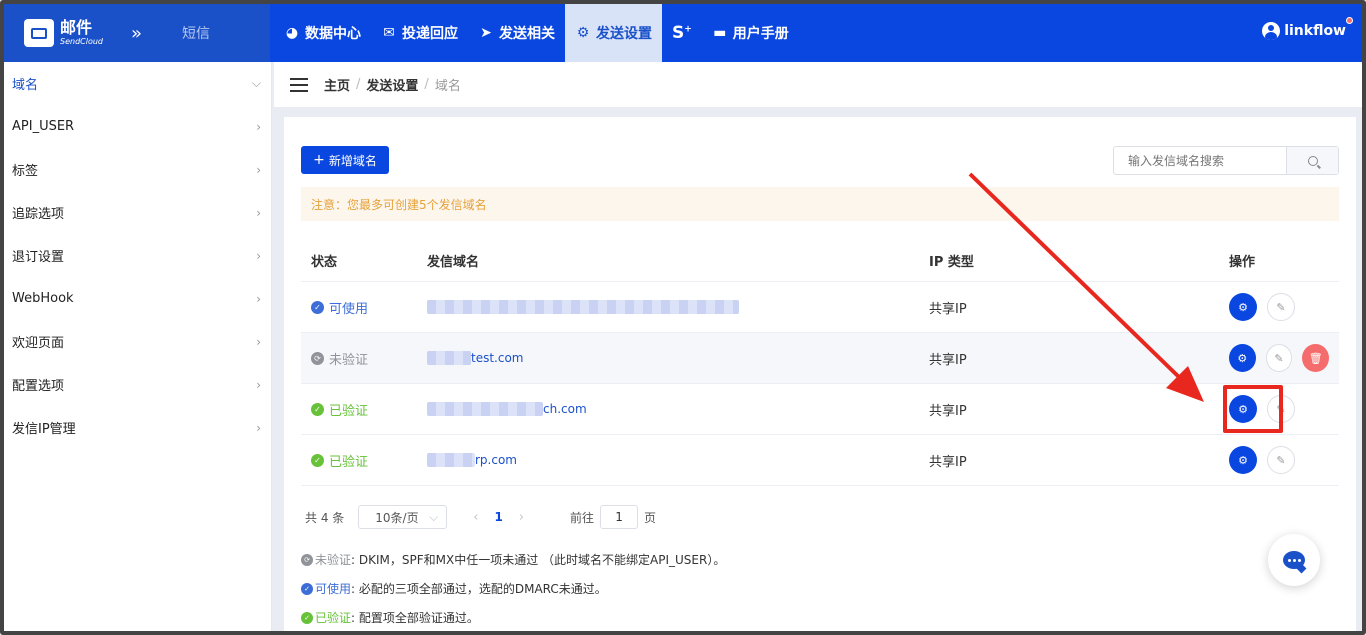 The height and width of the screenshot is (635, 1366). I want to click on table-row: ⟳ 未验证 test.com 共享IP ⚙ ✎ 🗑, so click(820, 358).